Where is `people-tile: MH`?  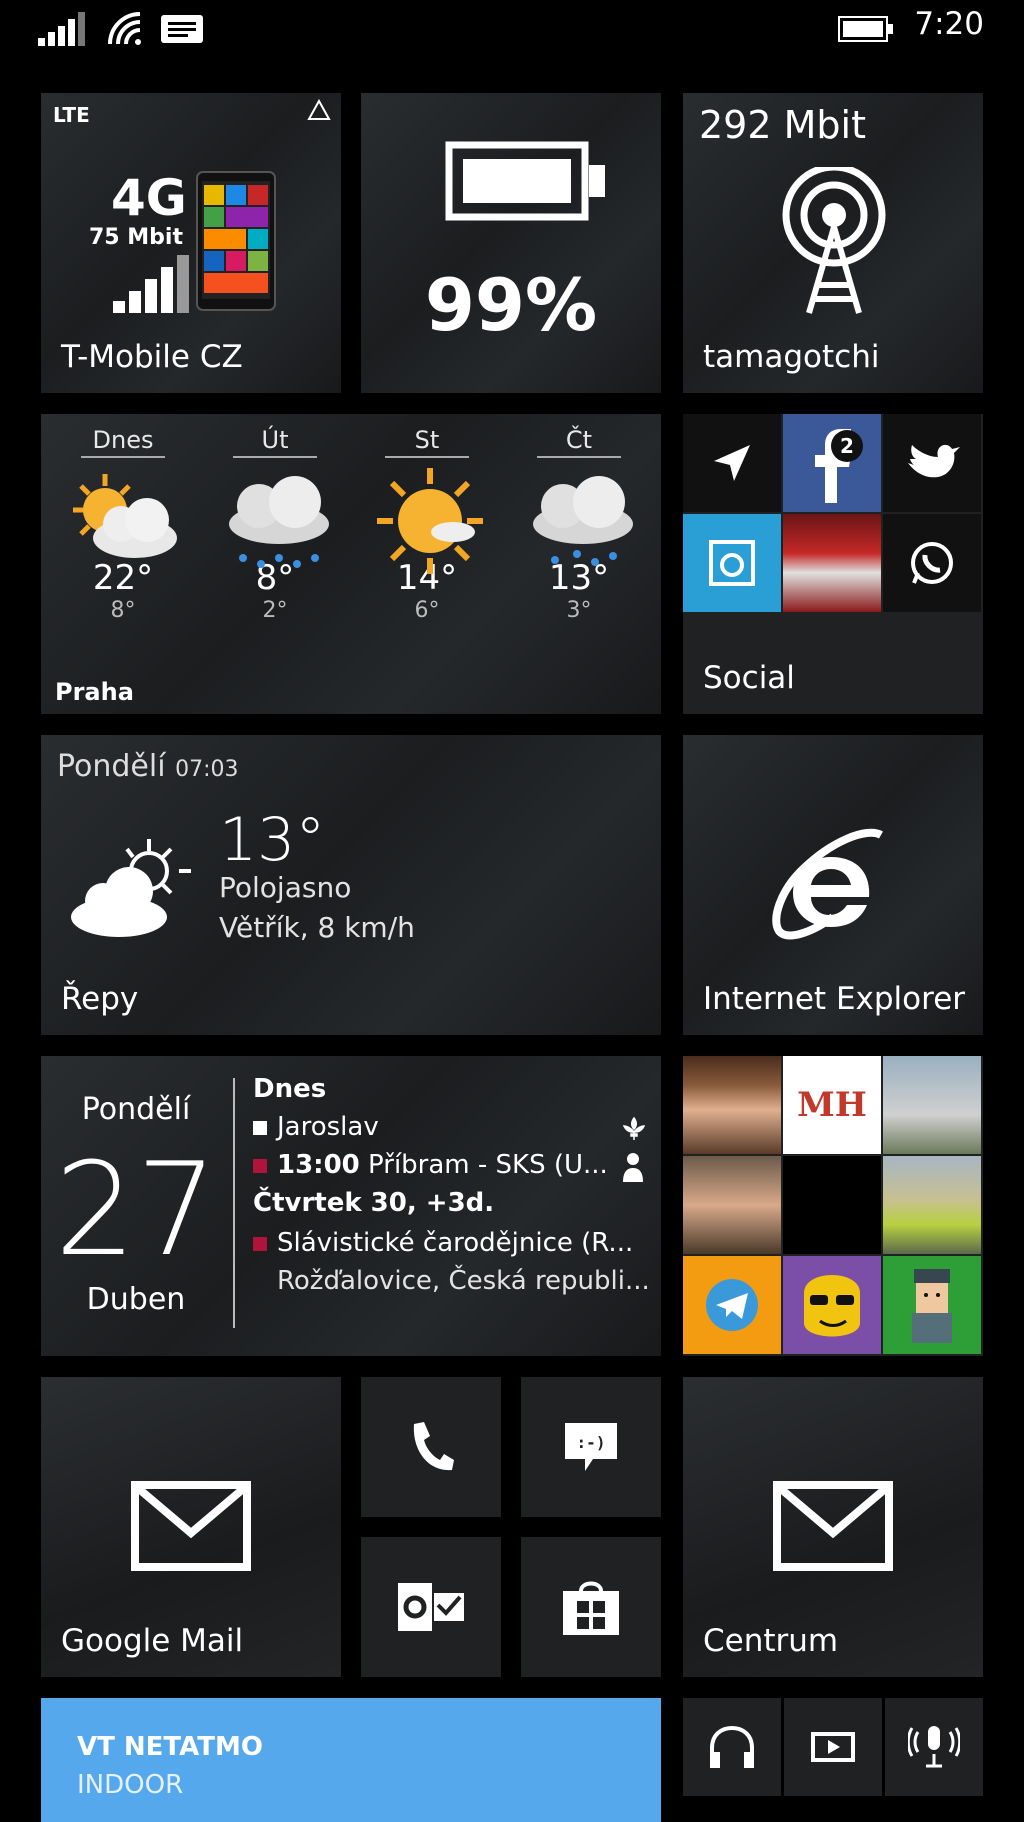 people-tile: MH is located at coordinates (833, 1206).